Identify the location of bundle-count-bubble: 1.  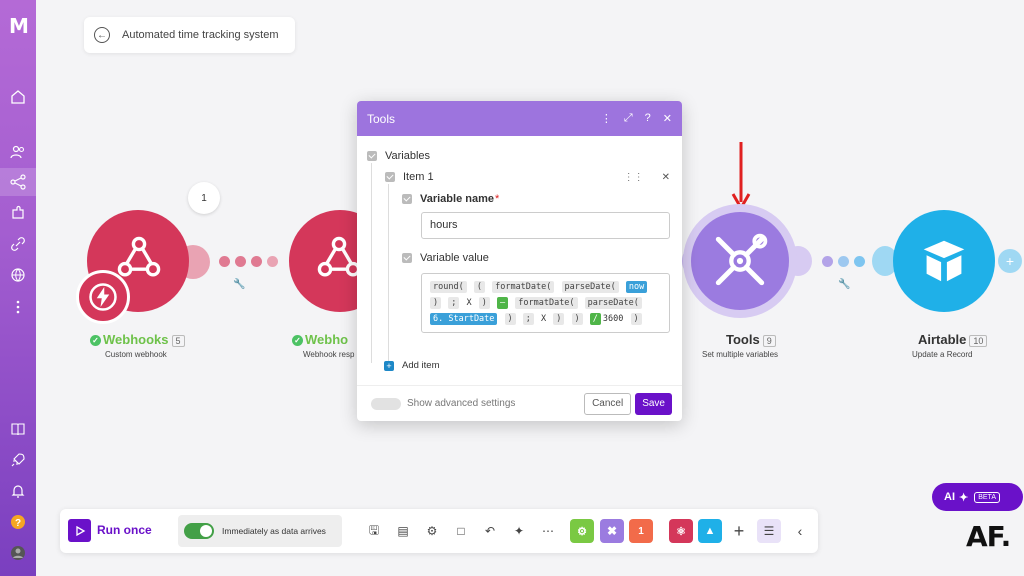
(204, 198).